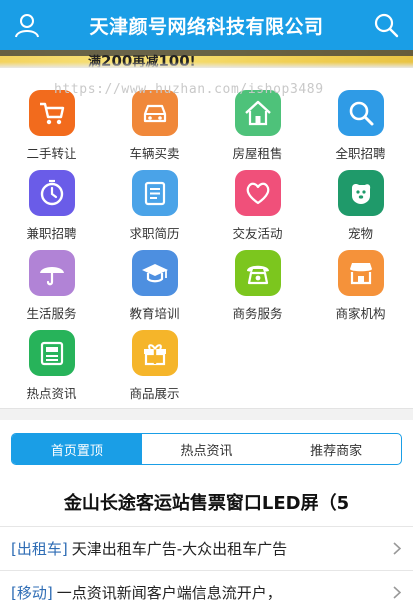  Describe the element at coordinates (154, 193) in the screenshot. I see `resume-icon` at that location.